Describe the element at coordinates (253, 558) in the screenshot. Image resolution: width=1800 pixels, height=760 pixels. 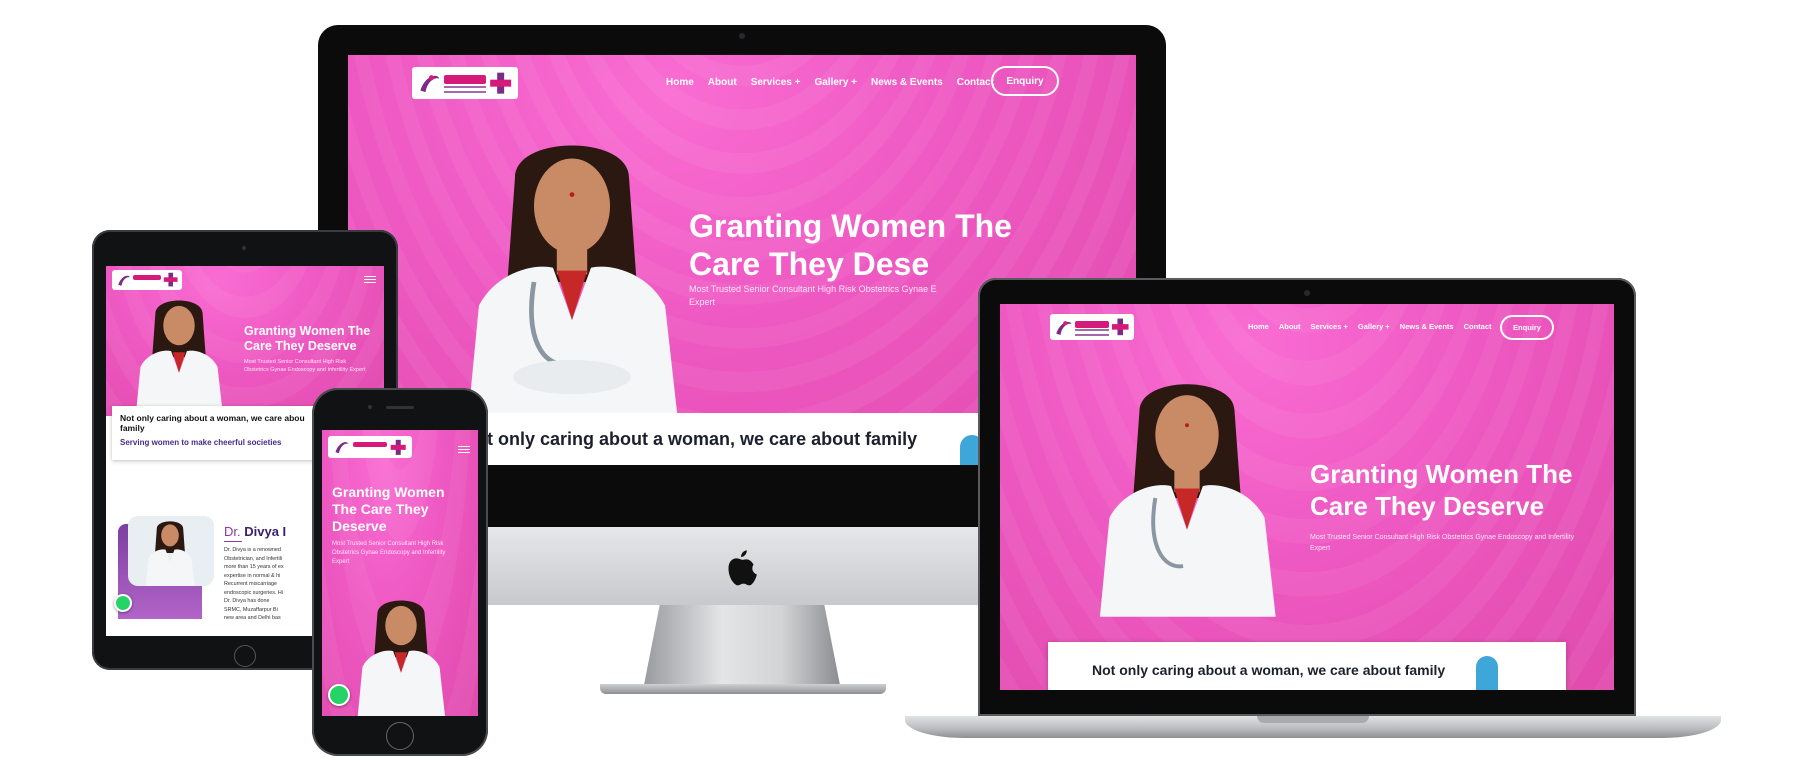
I see `about-body-line: Obstetrician, and Infertili` at that location.